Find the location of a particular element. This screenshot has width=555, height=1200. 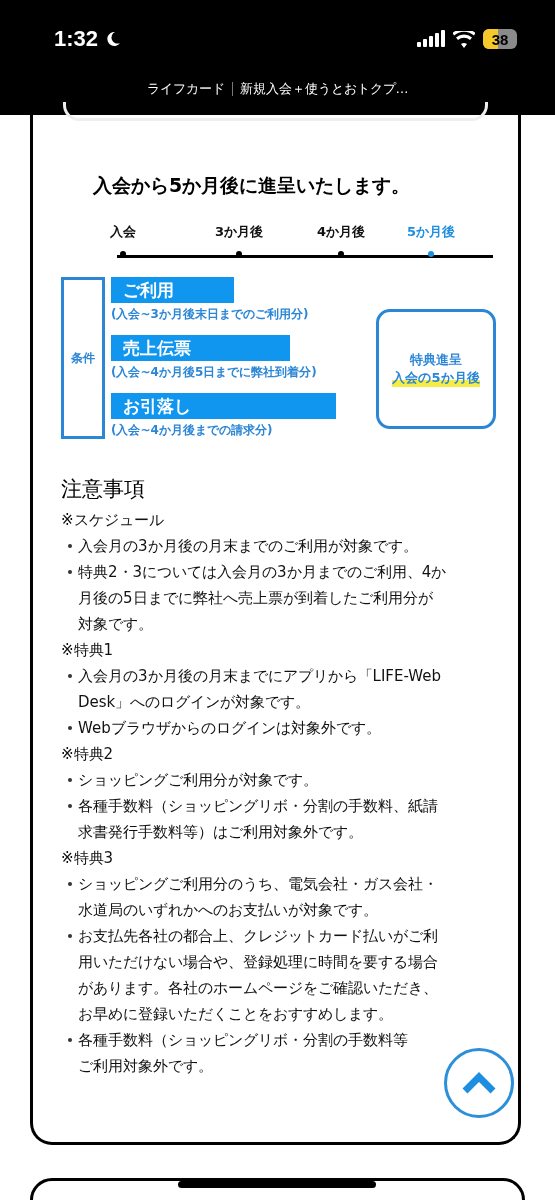

condition-note: (入会~4か月後5日までに弊社到着分) is located at coordinates (214, 372).